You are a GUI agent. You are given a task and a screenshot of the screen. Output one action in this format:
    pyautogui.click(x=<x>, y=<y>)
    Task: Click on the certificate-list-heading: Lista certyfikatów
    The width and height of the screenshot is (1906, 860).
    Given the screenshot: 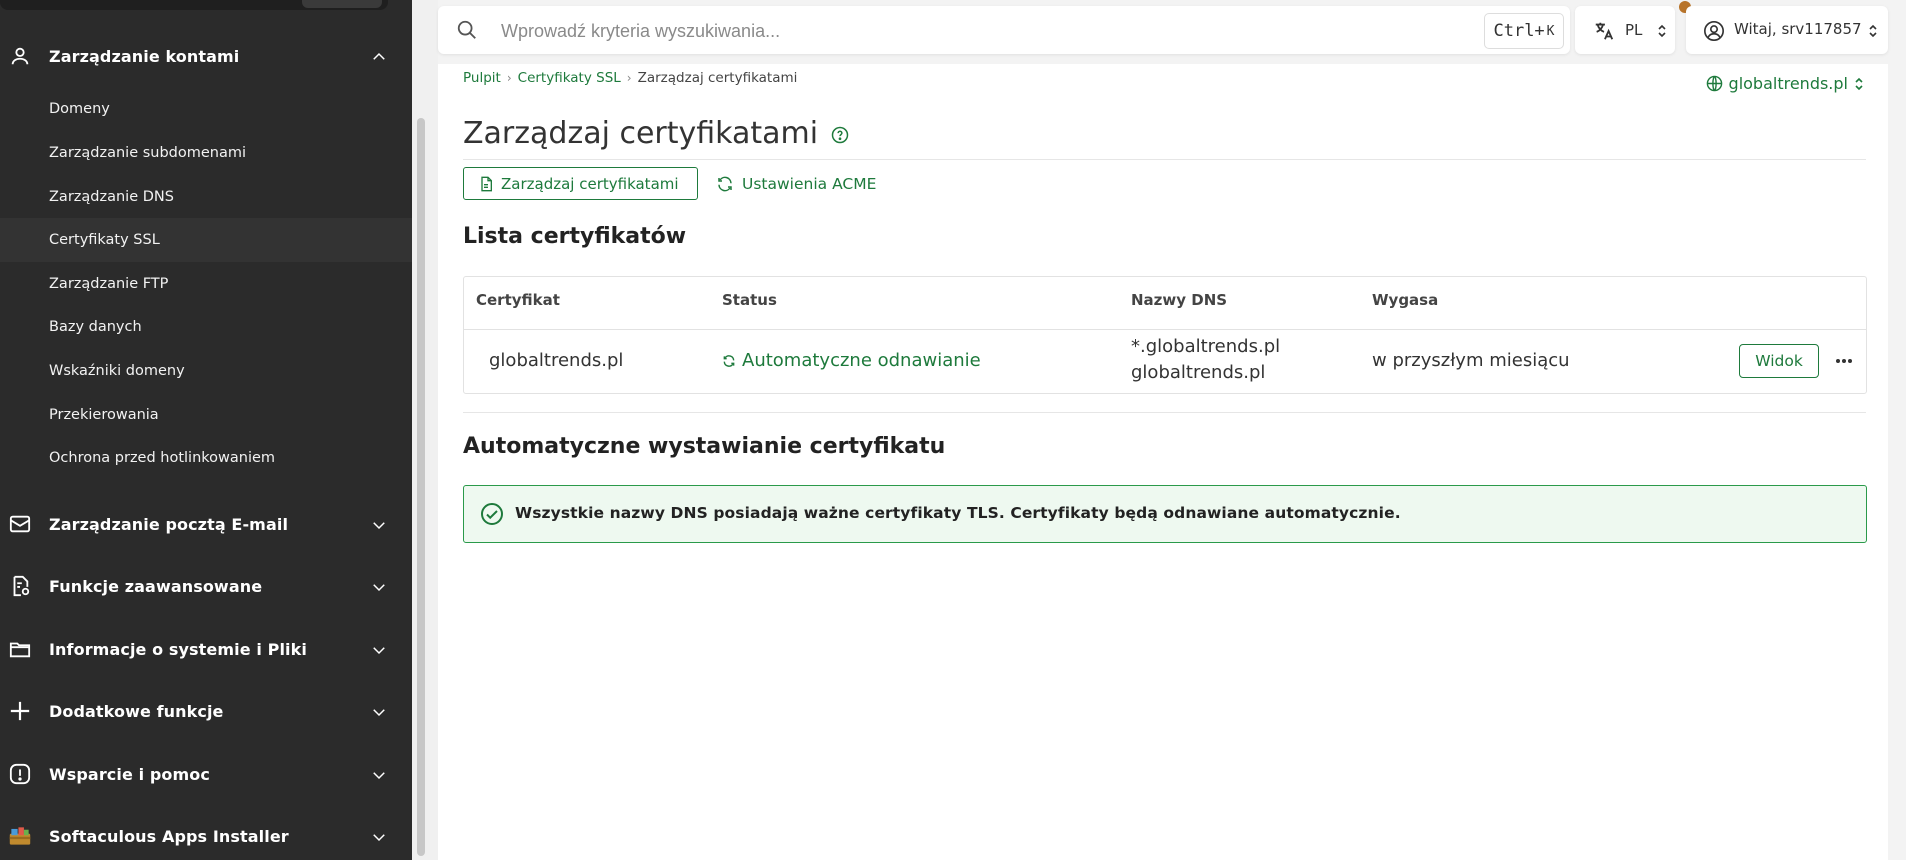 What is the action you would take?
    pyautogui.click(x=575, y=236)
    